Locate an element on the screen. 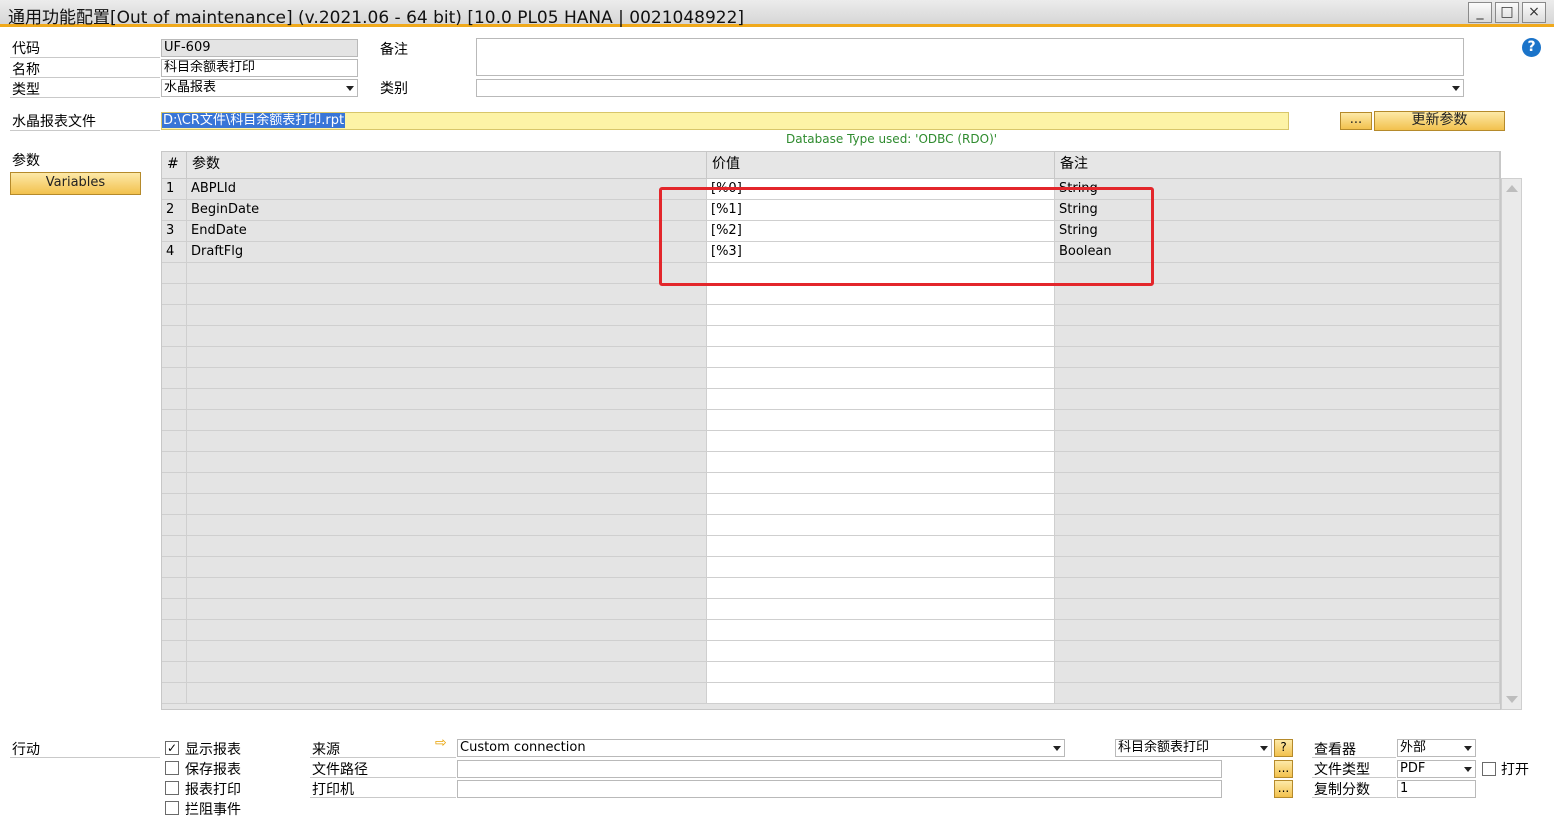  filetype-dropdown-value: PDF is located at coordinates (1413, 768).